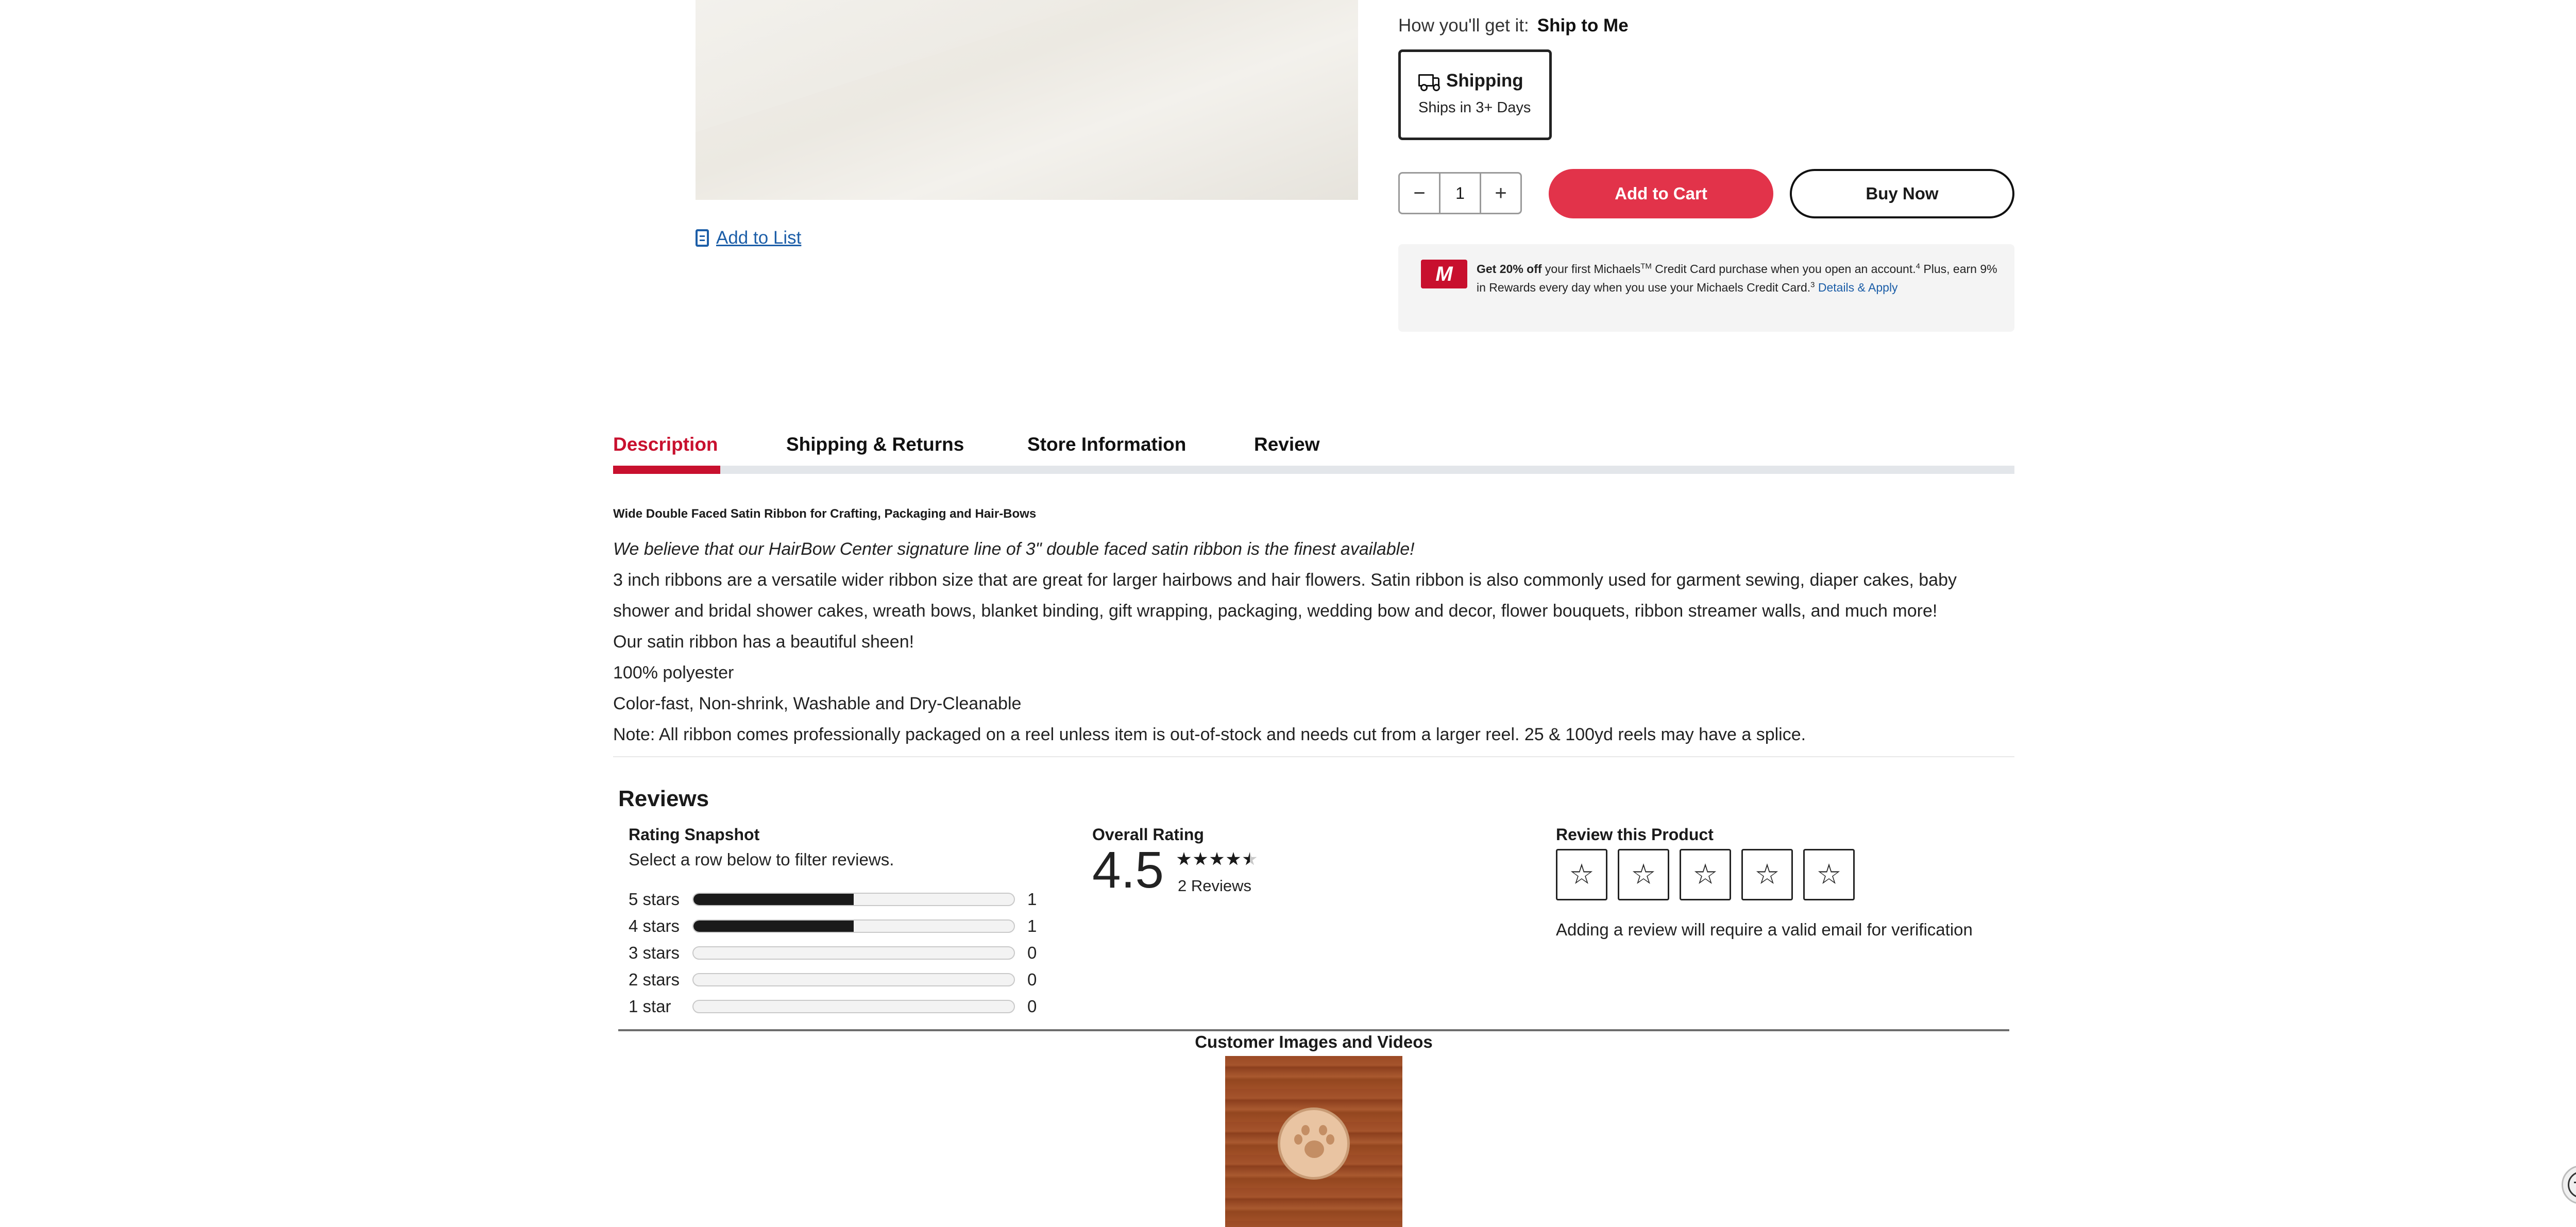  I want to click on rating-row-label: 5 stars, so click(654, 899).